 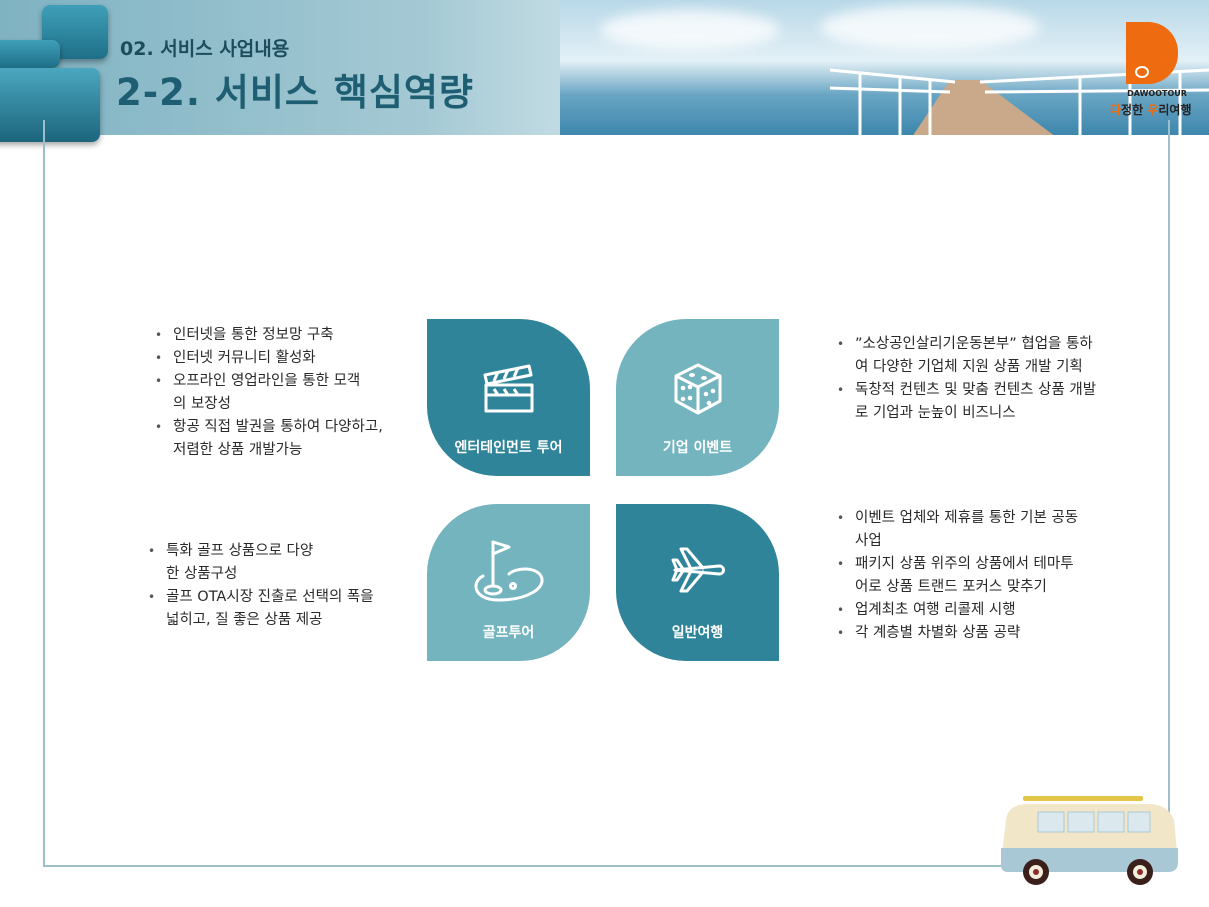 I want to click on brand-name: DAWOOTOUR, so click(x=1157, y=93).